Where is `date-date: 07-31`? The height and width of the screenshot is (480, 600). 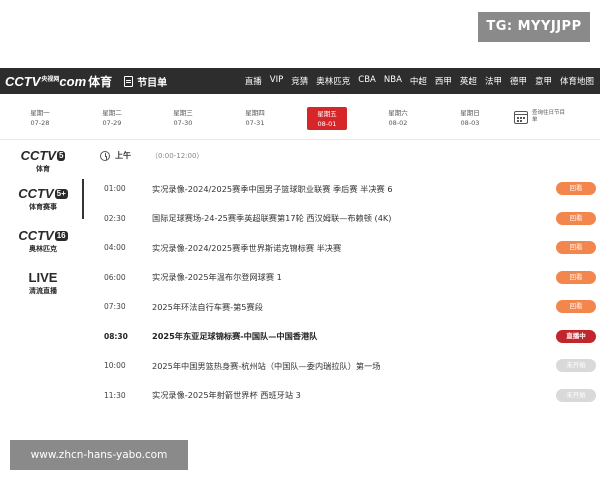 date-date: 07-31 is located at coordinates (255, 123).